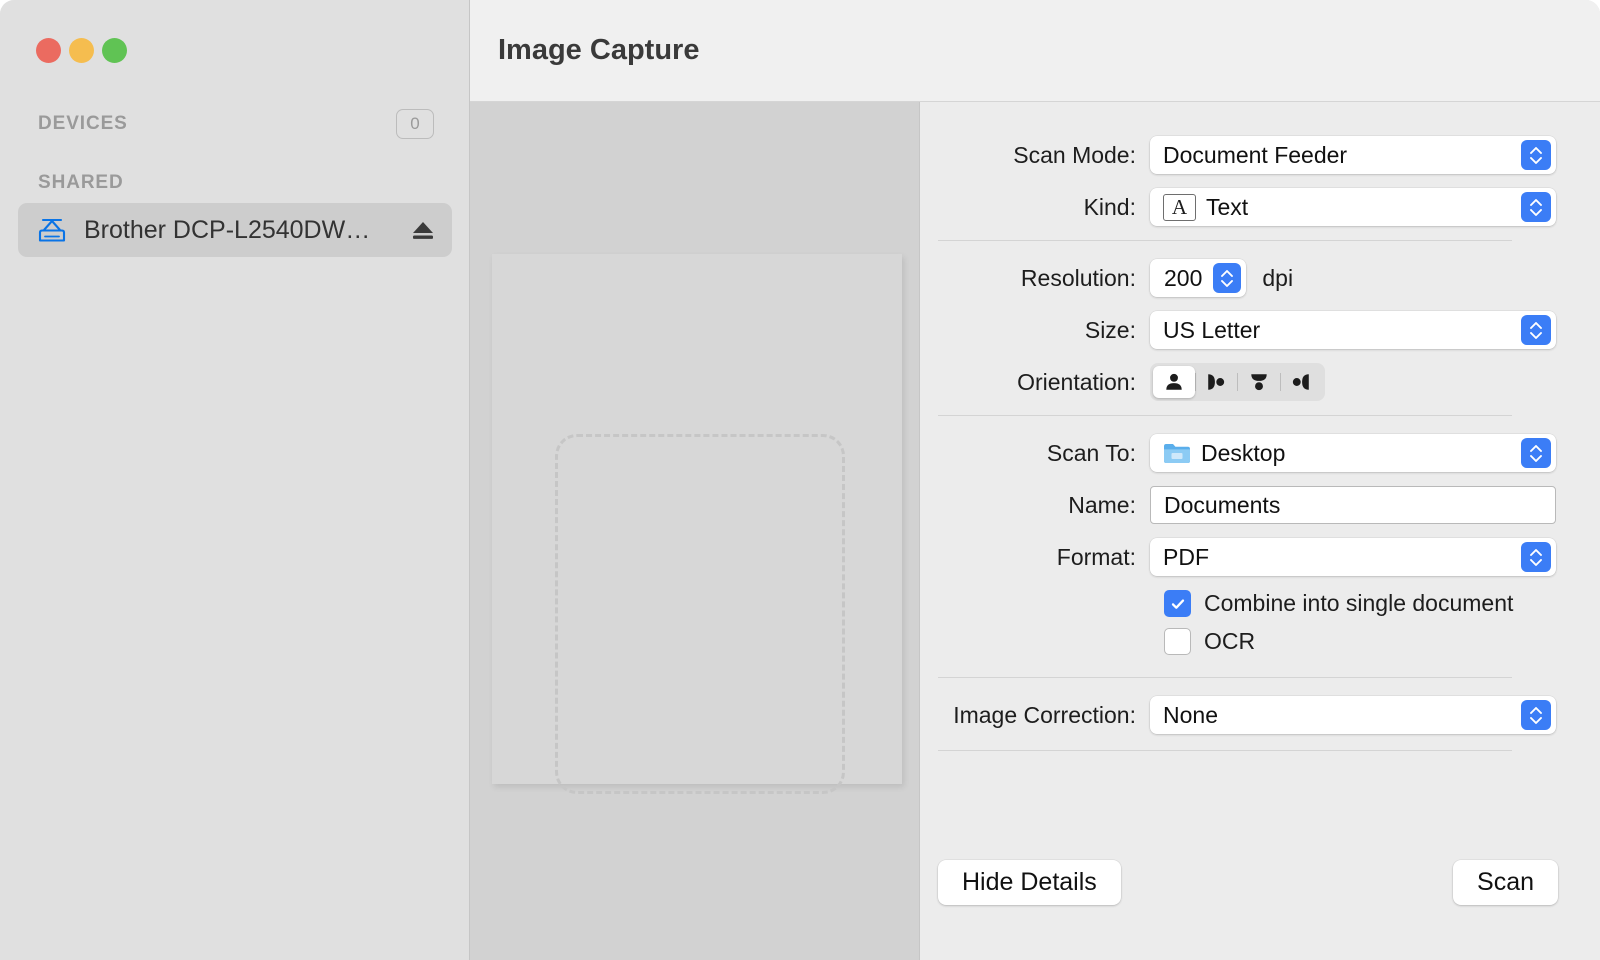  I want to click on row-ocr: OCR, so click(1238, 641).